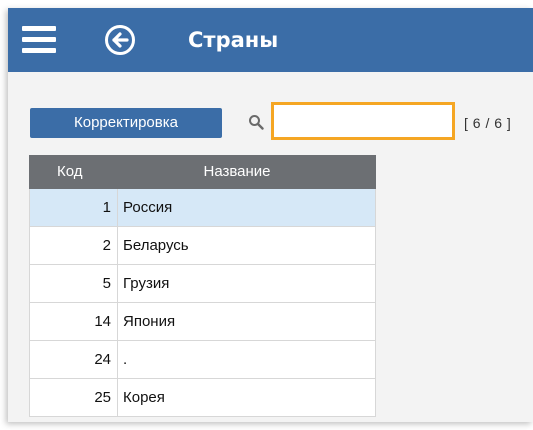 Image resolution: width=533 pixels, height=430 pixels. I want to click on search-input, so click(363, 121).